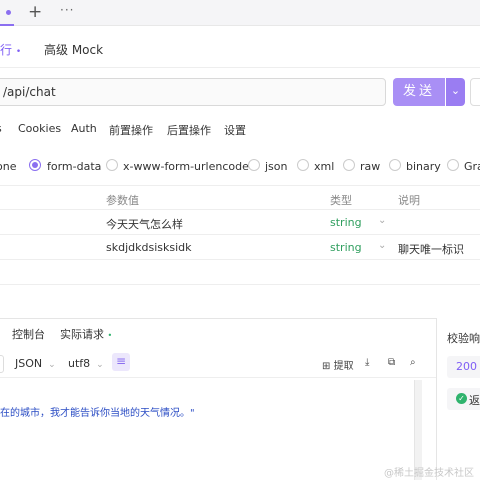  What do you see at coordinates (303, 165) in the screenshot?
I see `radio-xml` at bounding box center [303, 165].